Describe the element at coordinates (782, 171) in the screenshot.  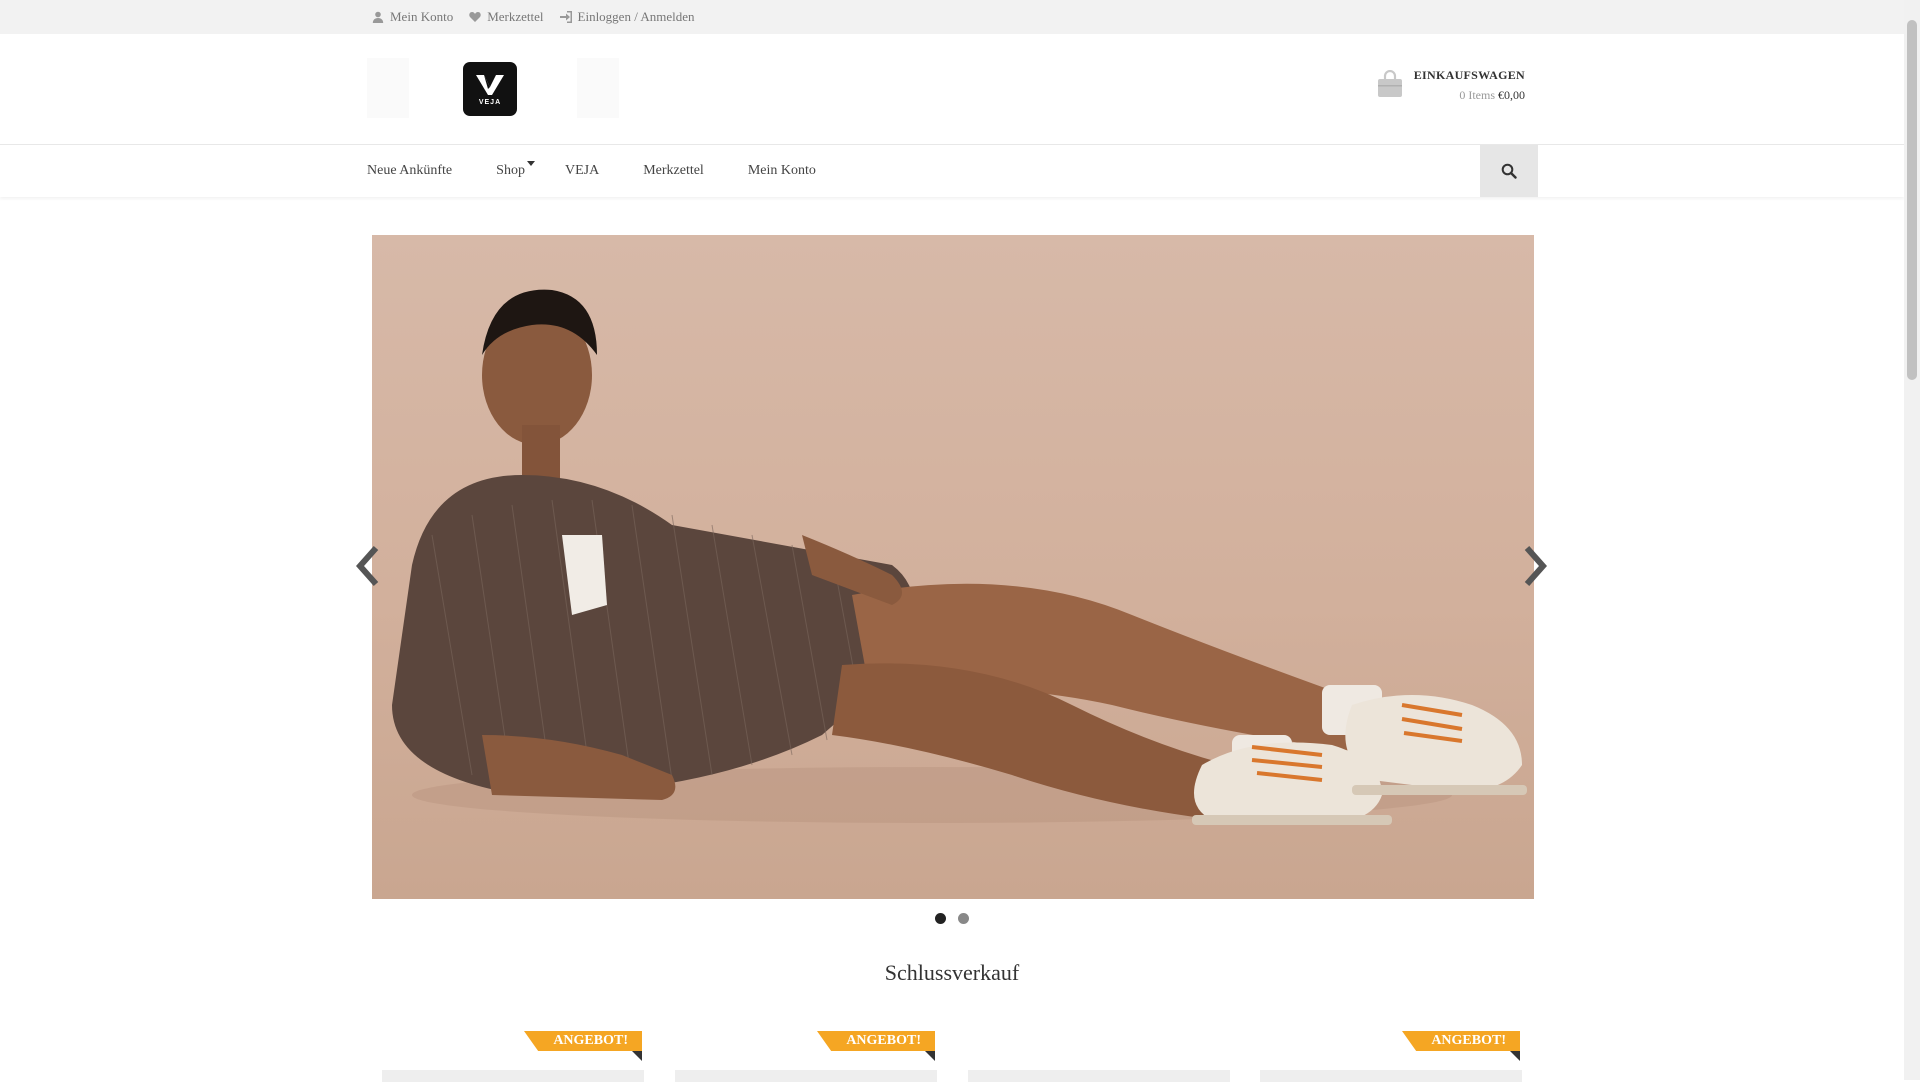
I see `nav-item-my-account: Mein Konto` at that location.